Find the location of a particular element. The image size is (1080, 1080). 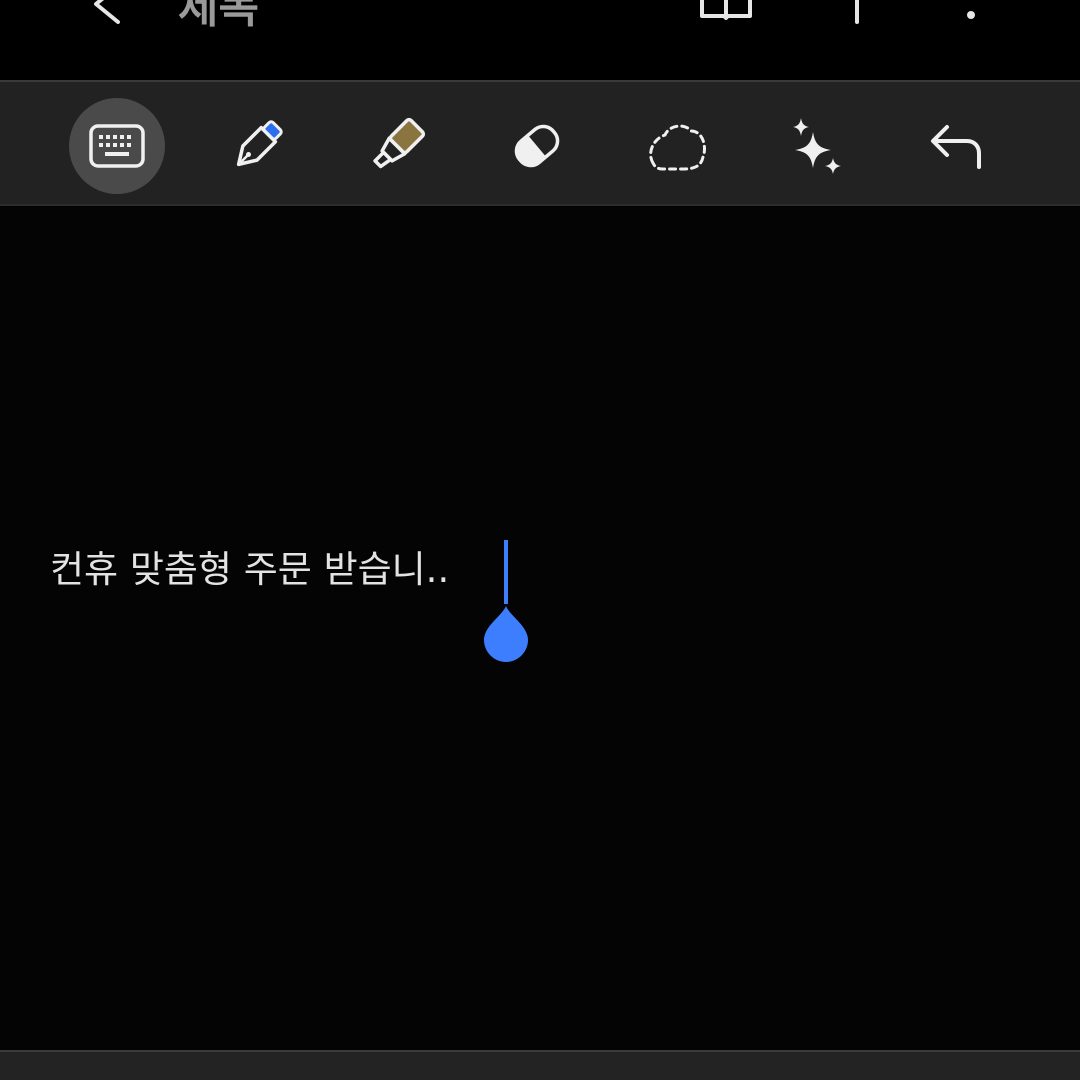

book-icon is located at coordinates (726, 10).